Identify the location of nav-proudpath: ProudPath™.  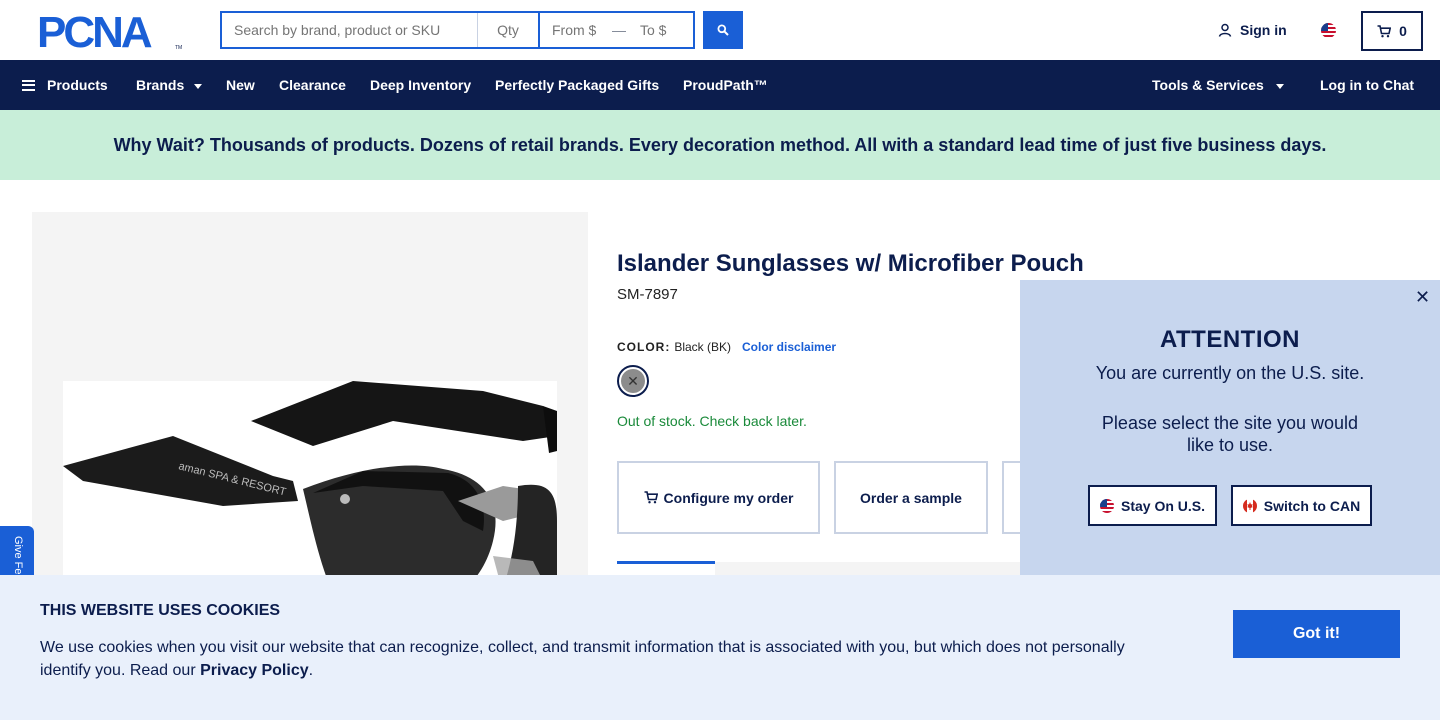
(725, 85).